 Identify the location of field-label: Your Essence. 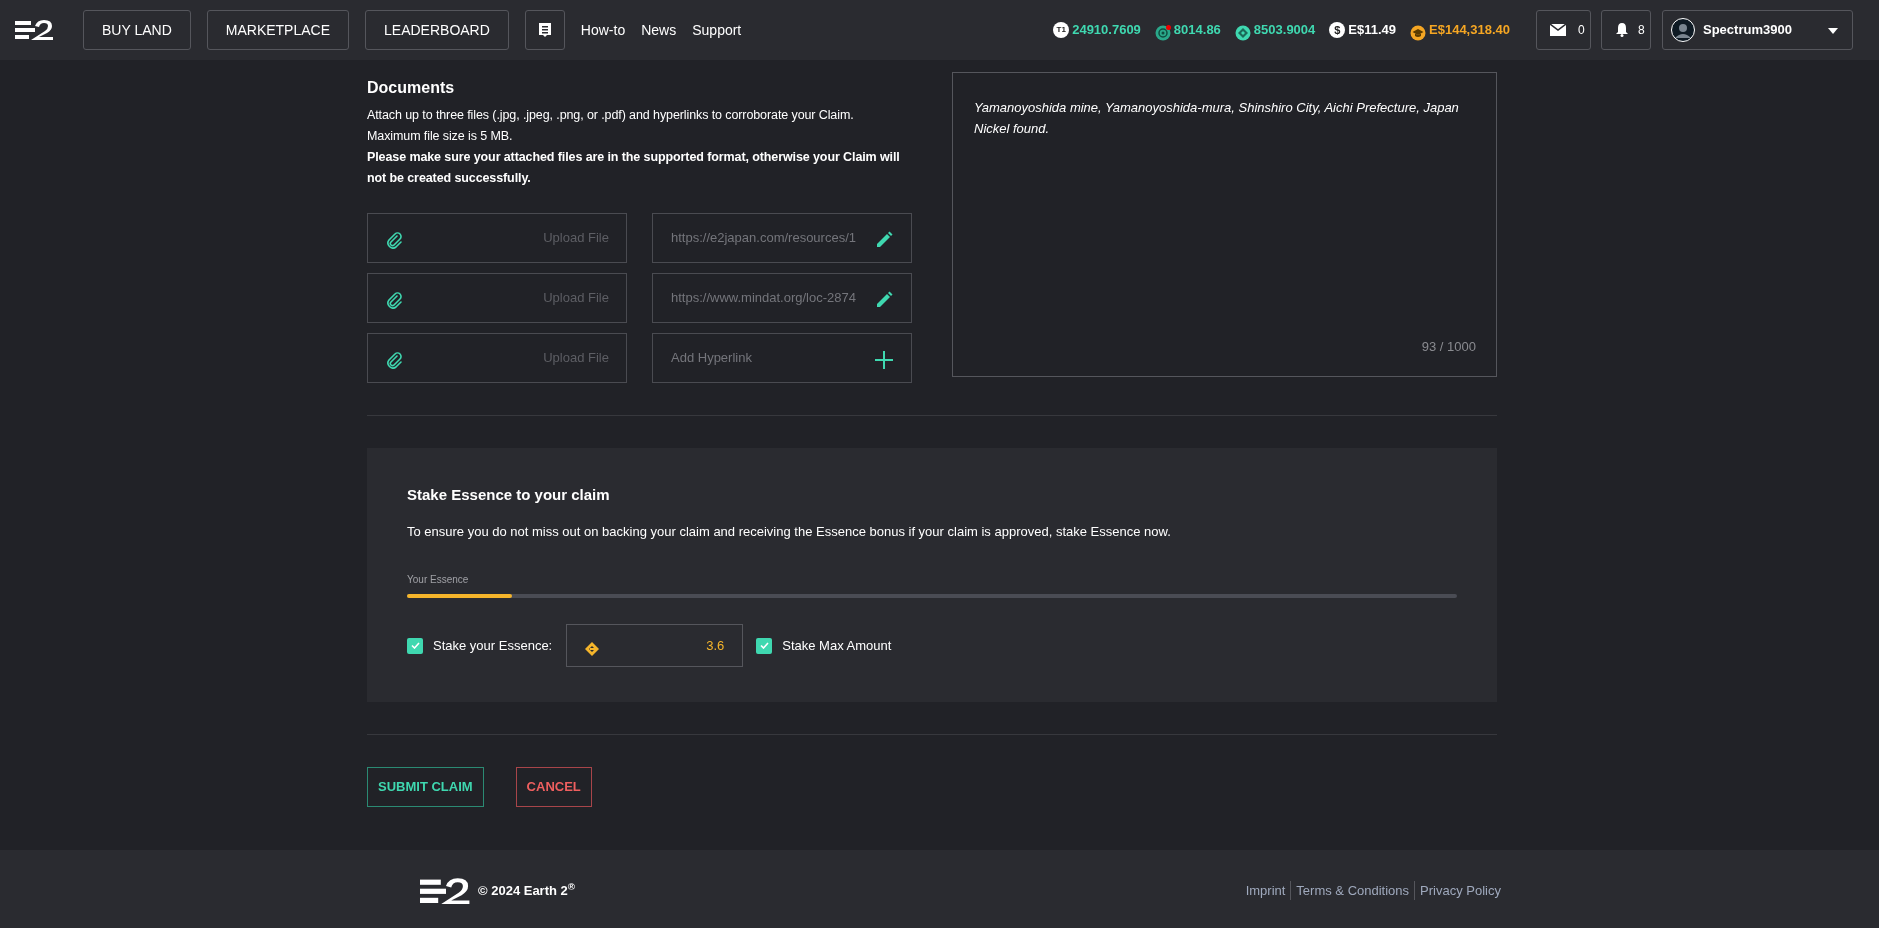
(438, 580).